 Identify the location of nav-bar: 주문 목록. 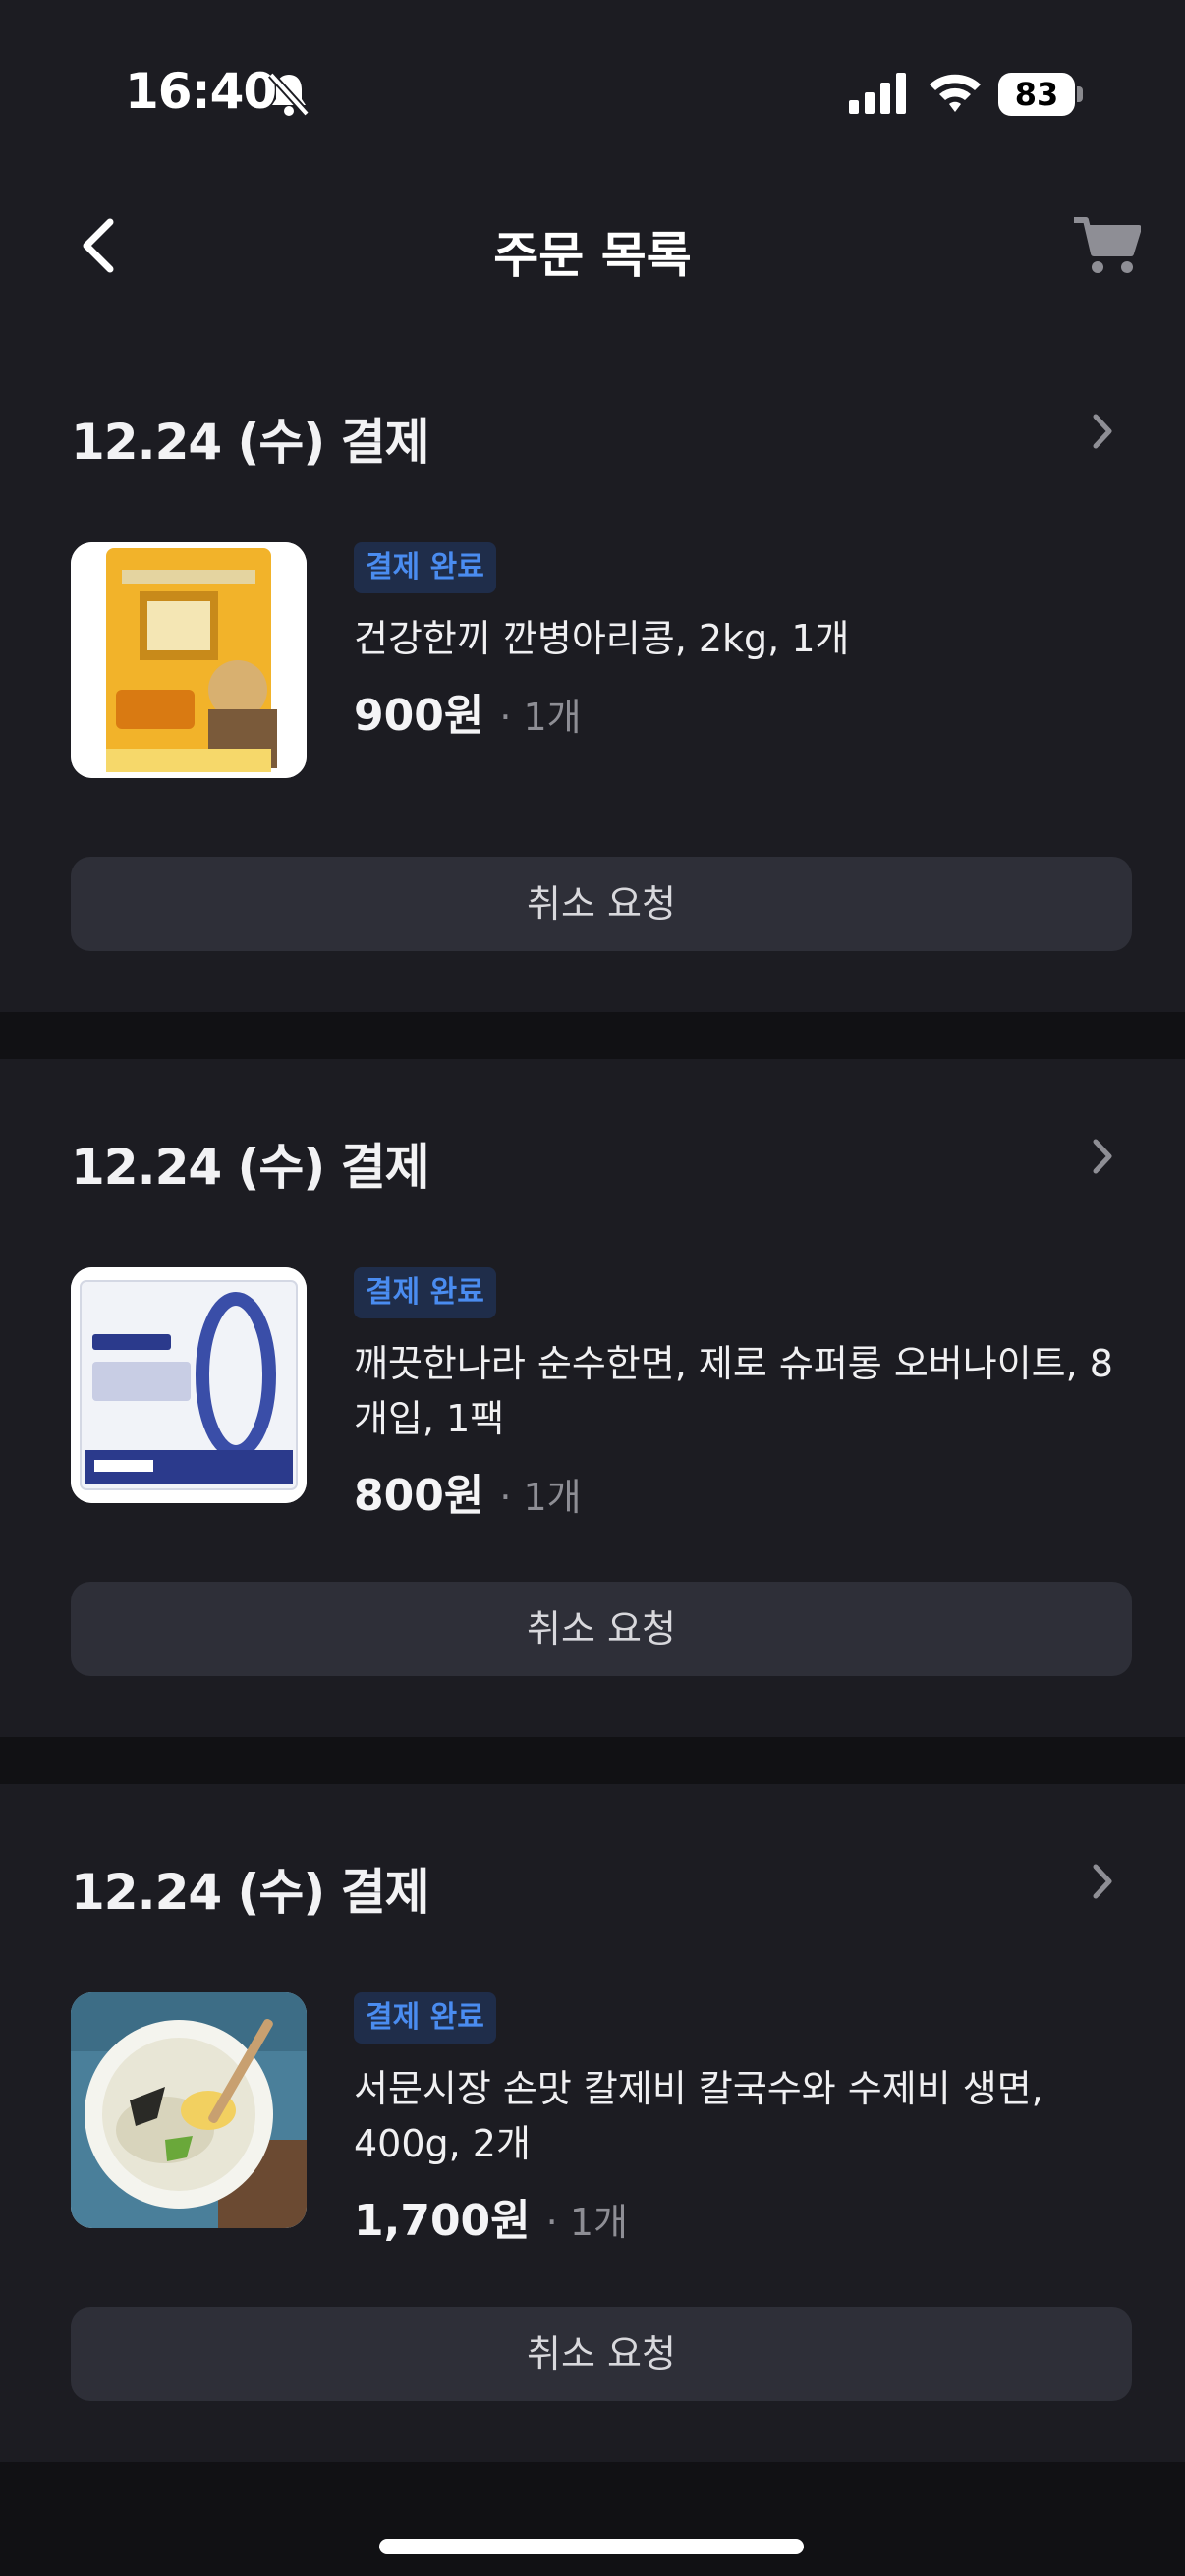
(592, 246).